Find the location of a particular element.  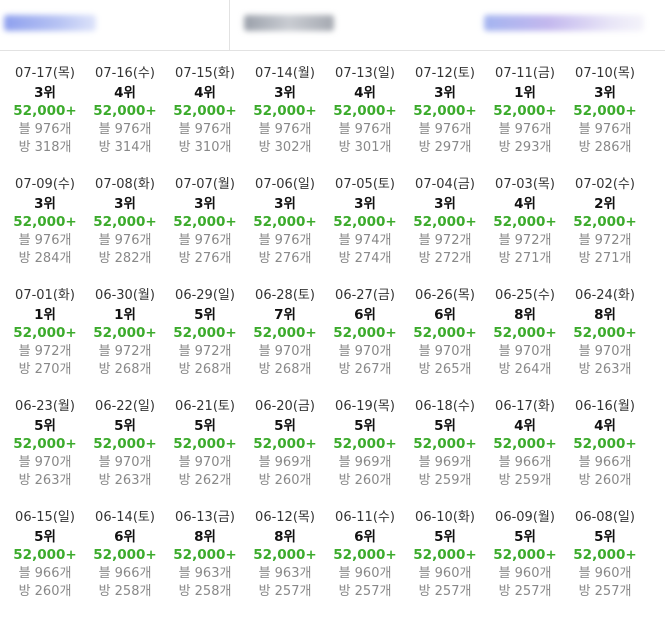

day-date: 06-18(수) is located at coordinates (445, 406).